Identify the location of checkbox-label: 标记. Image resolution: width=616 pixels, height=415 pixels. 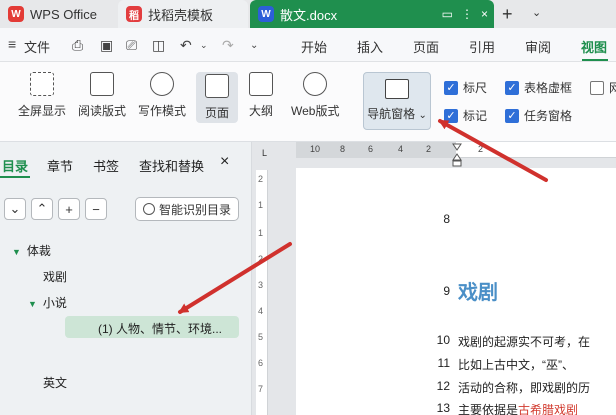
(475, 116).